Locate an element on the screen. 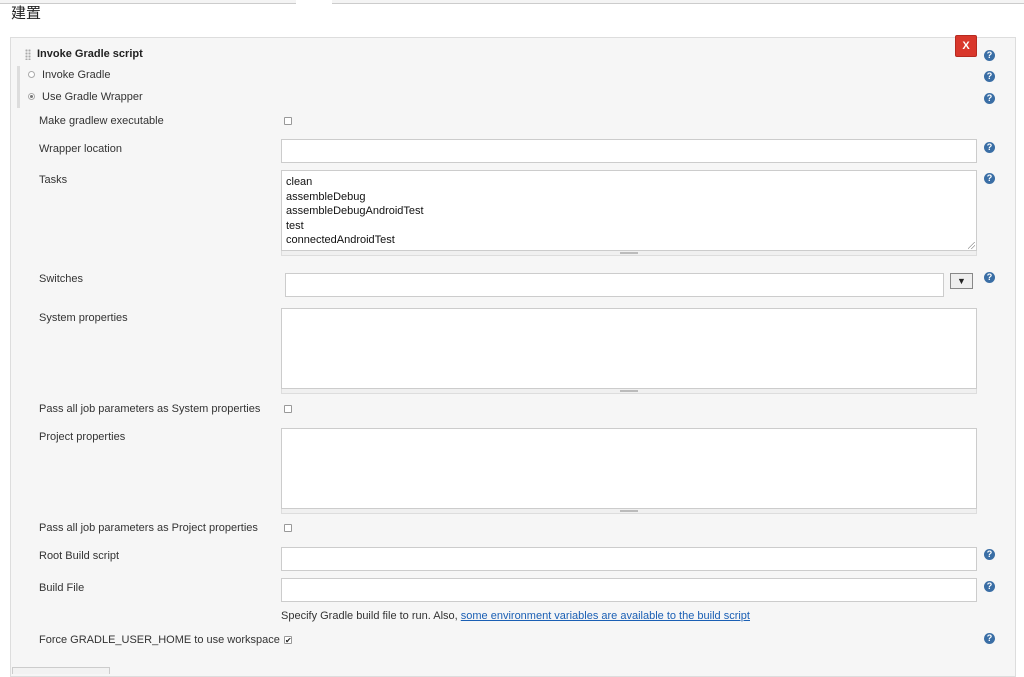 The width and height of the screenshot is (1024, 677). radio-use-wrapper is located at coordinates (31, 96).